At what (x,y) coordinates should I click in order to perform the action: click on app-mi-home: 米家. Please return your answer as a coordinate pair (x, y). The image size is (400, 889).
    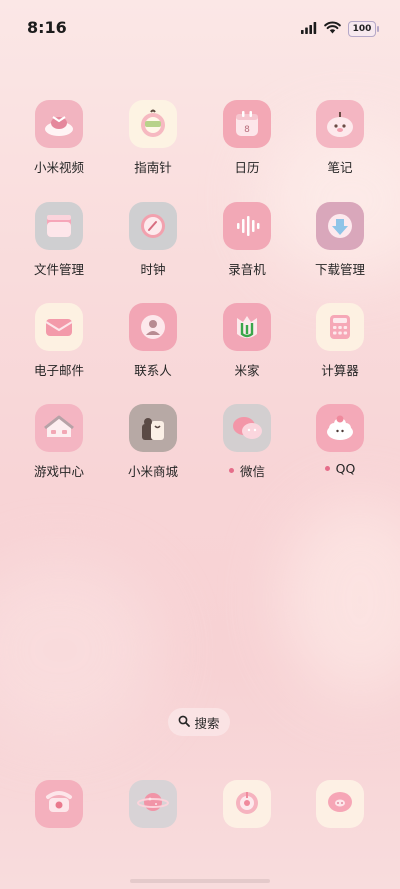
    Looking at the image, I should click on (247, 341).